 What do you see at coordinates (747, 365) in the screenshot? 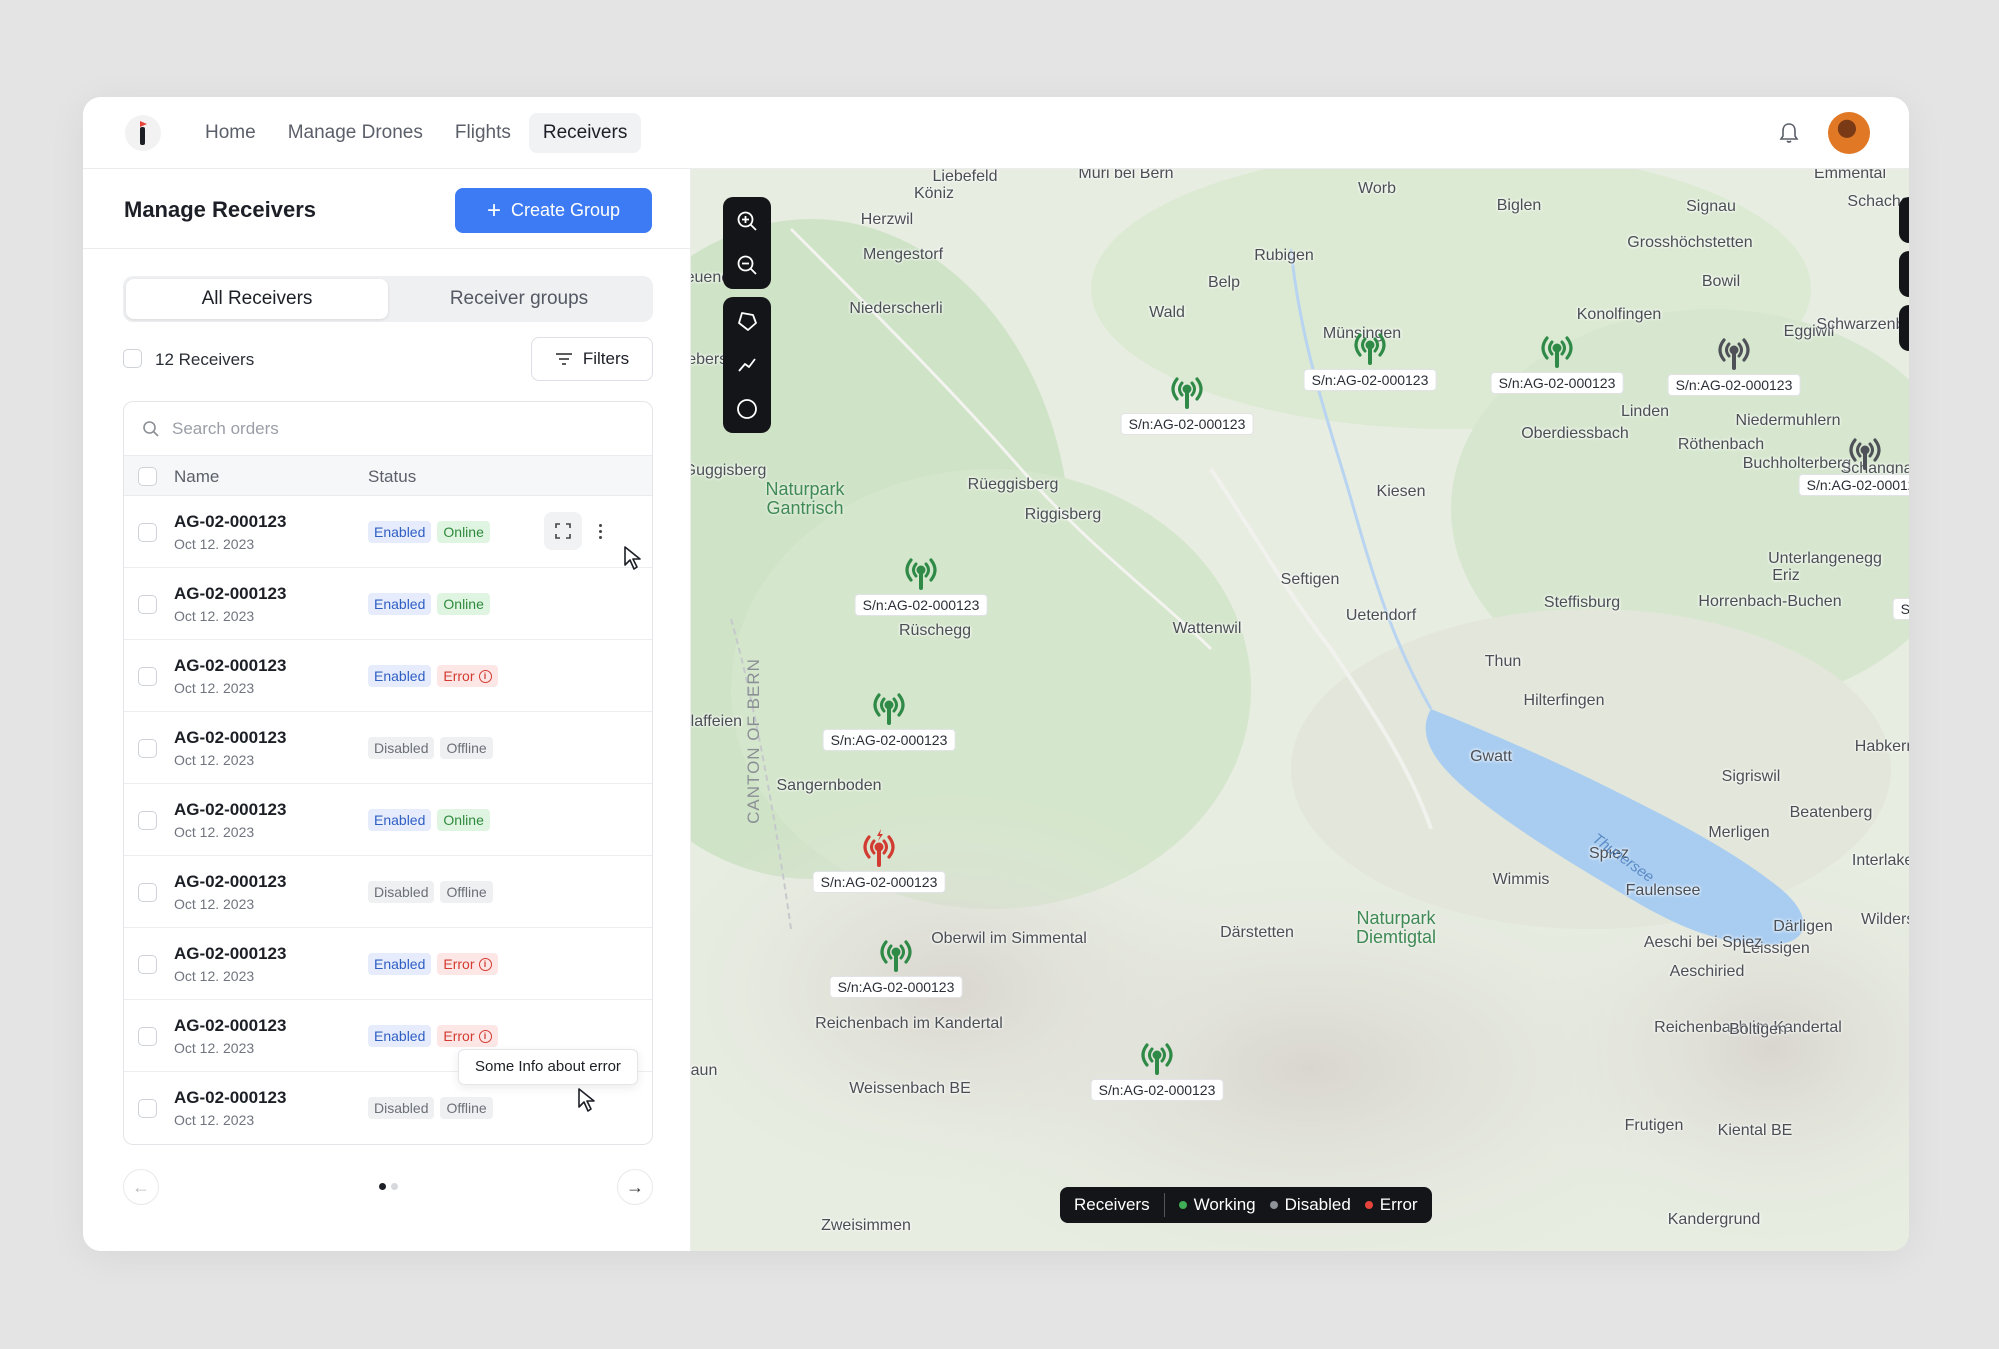
I see `line-tool-button` at bounding box center [747, 365].